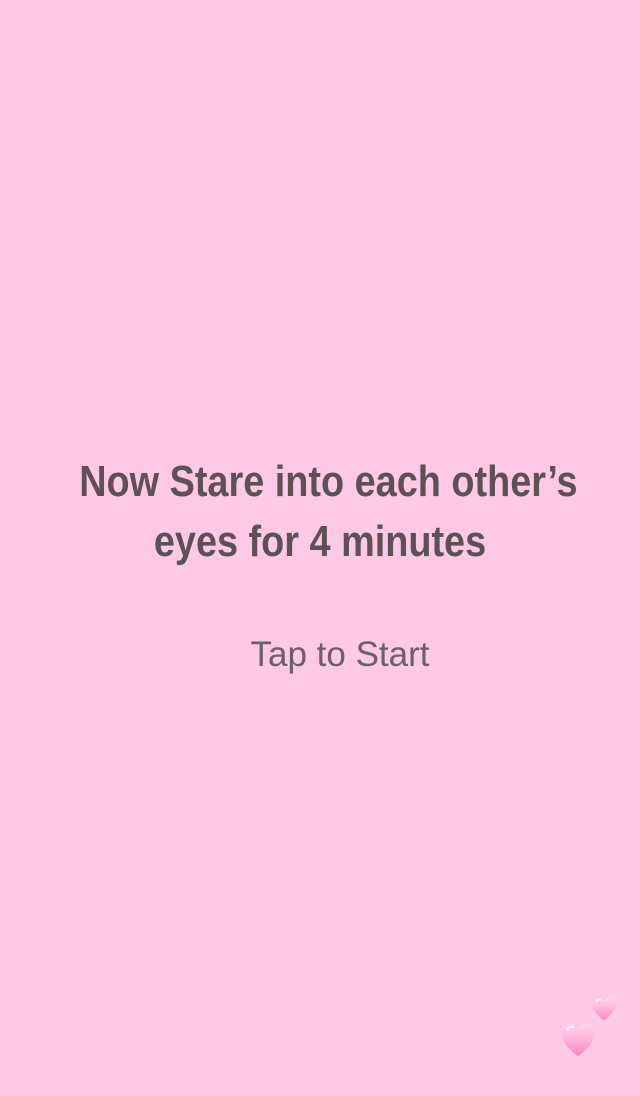 The height and width of the screenshot is (1096, 640). I want to click on small-heart-icon, so click(604, 1009).